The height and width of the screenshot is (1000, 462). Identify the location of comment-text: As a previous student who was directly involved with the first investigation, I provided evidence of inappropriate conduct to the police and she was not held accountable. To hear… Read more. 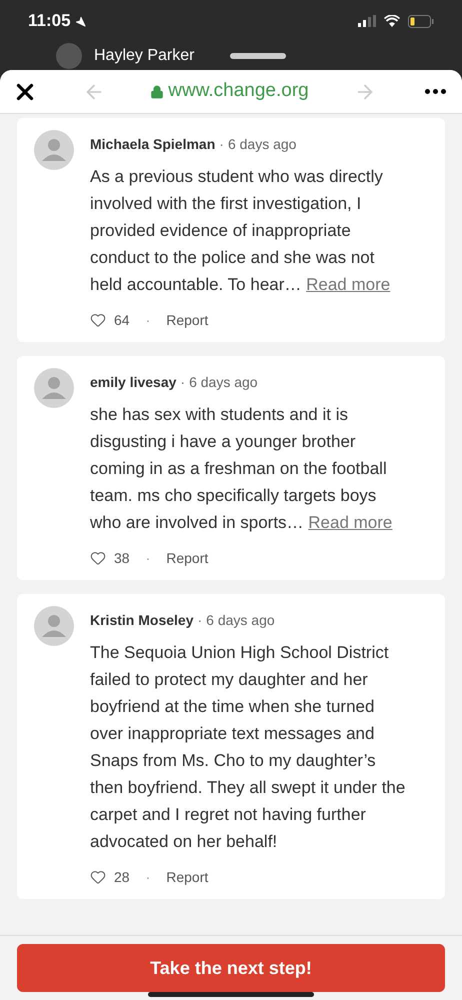
(241, 231).